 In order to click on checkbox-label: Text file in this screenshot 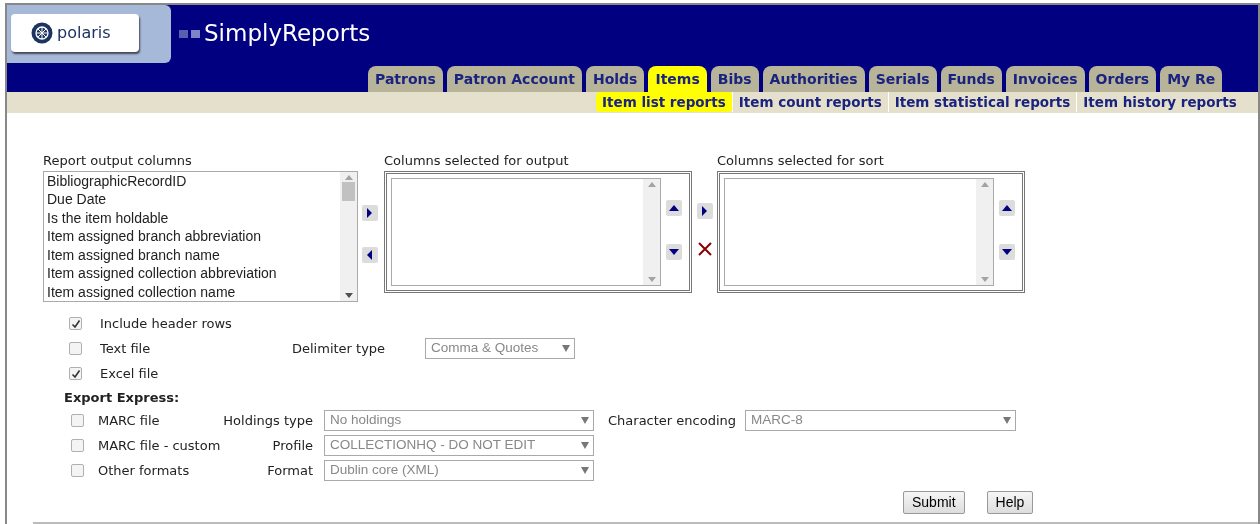, I will do `click(126, 348)`.